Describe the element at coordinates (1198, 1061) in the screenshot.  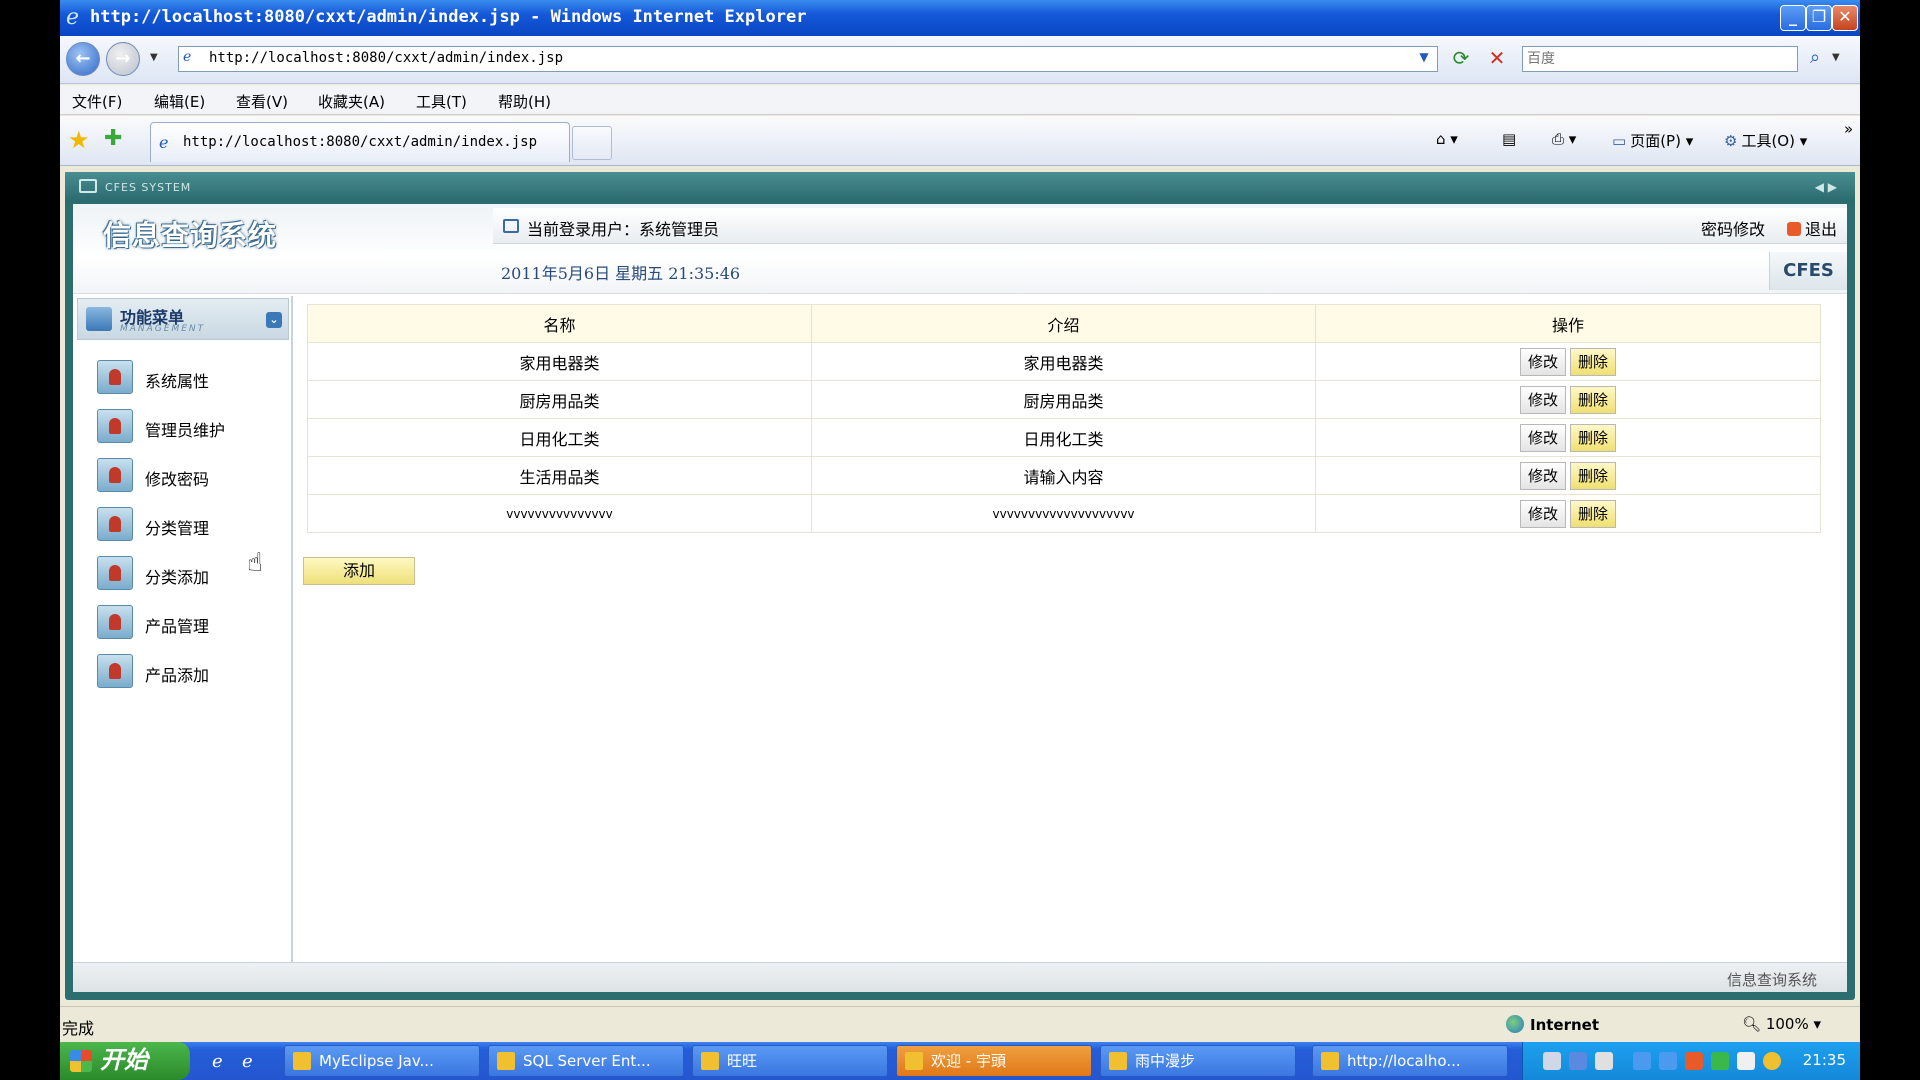
I see `taskbar-item-rain: 雨中漫步` at that location.